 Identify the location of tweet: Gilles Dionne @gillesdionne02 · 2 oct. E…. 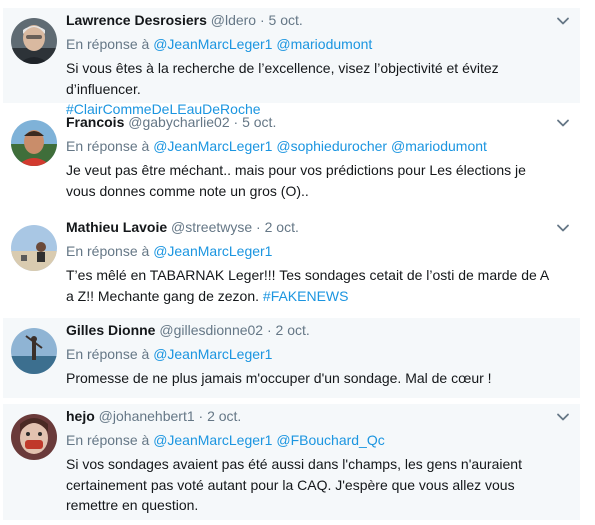
(291, 358).